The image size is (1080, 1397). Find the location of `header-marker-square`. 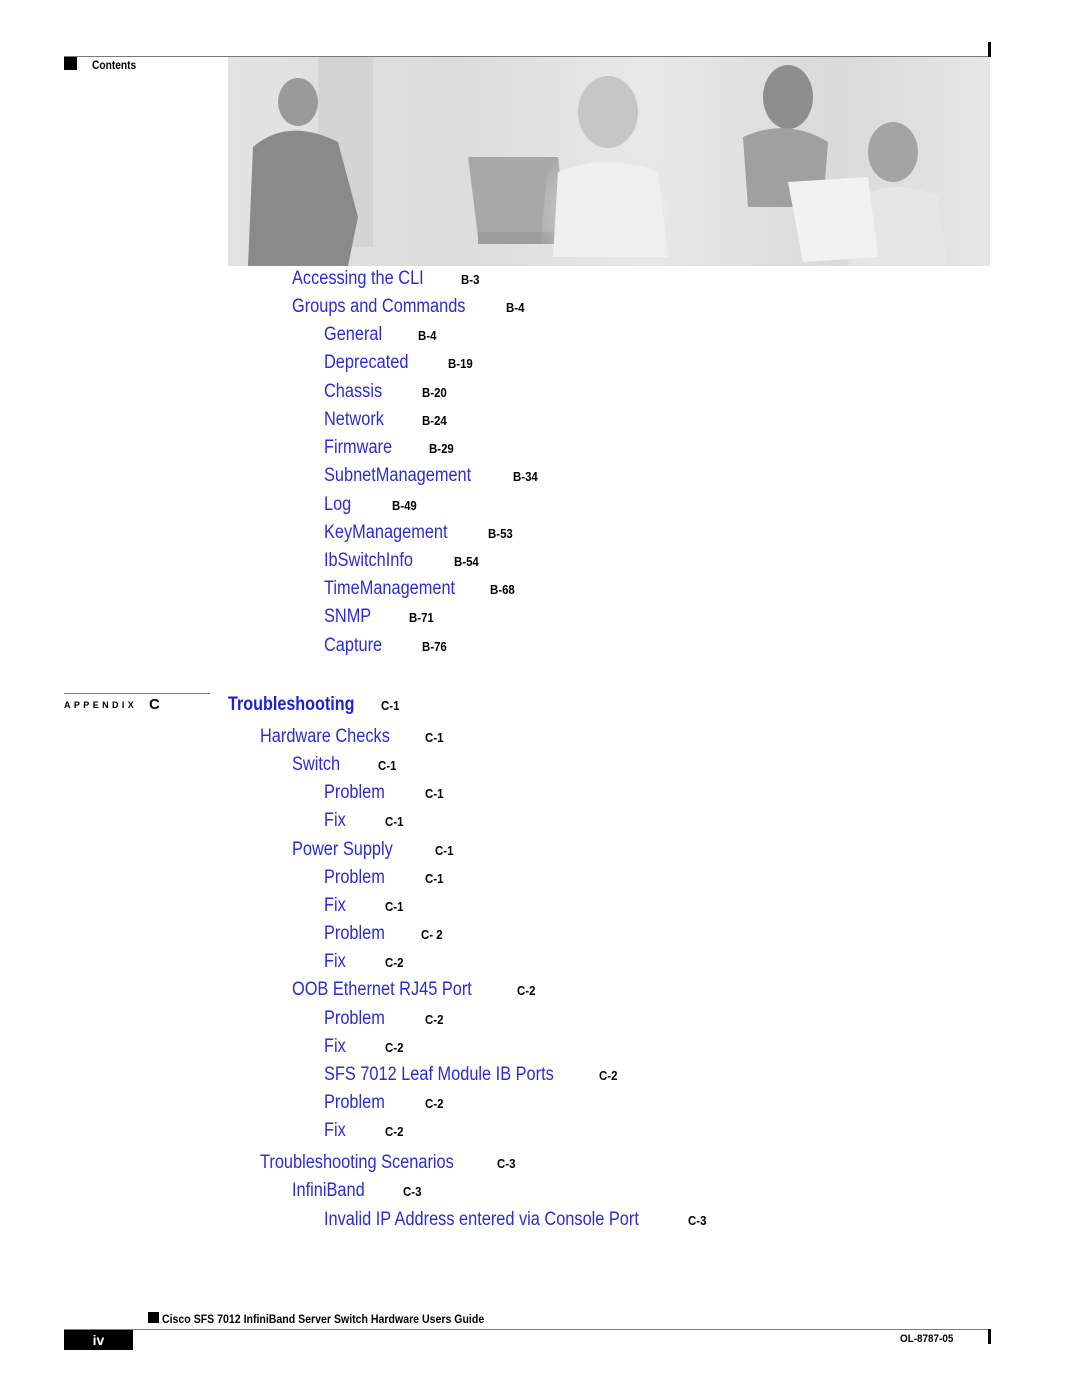

header-marker-square is located at coordinates (70, 63).